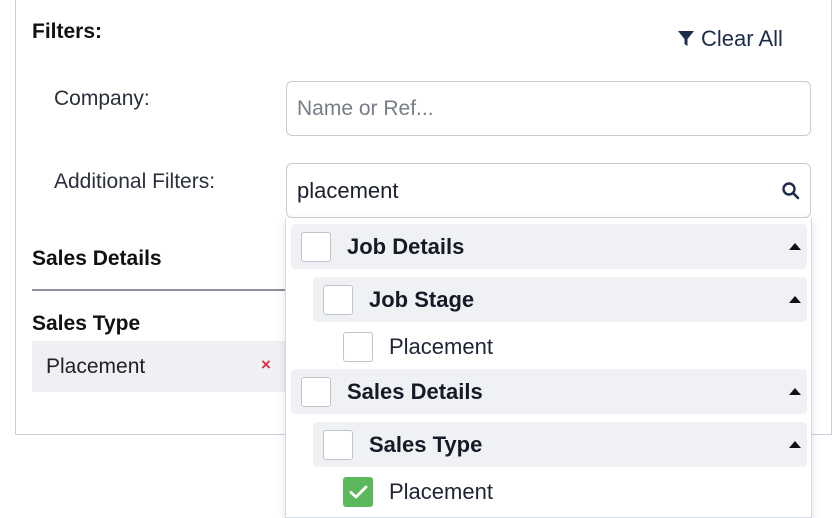 The width and height of the screenshot is (839, 518). I want to click on sales-type-placement-checkbox, so click(358, 492).